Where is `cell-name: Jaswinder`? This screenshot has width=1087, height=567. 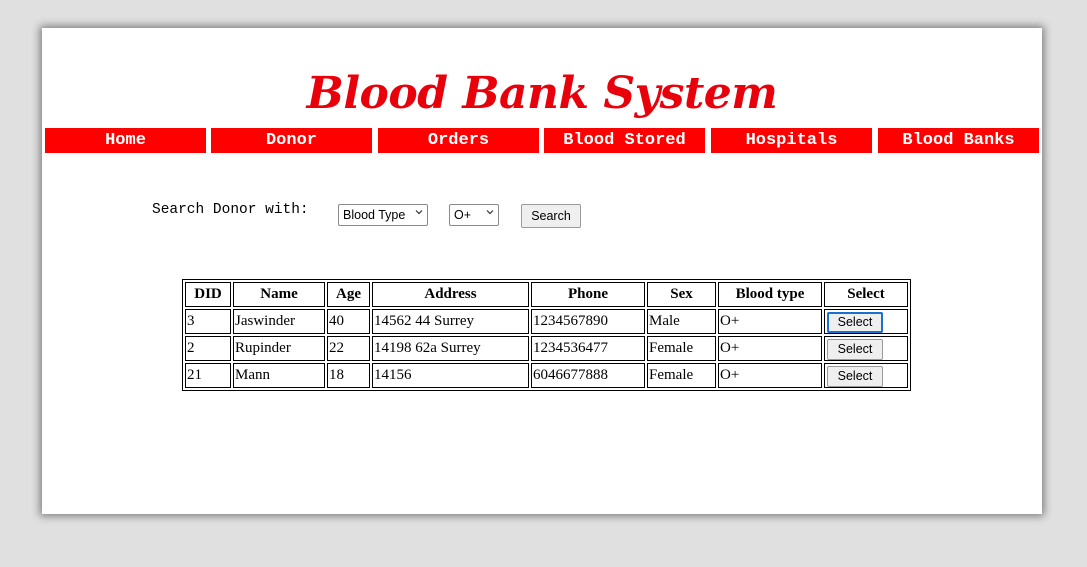 cell-name: Jaswinder is located at coordinates (279, 321).